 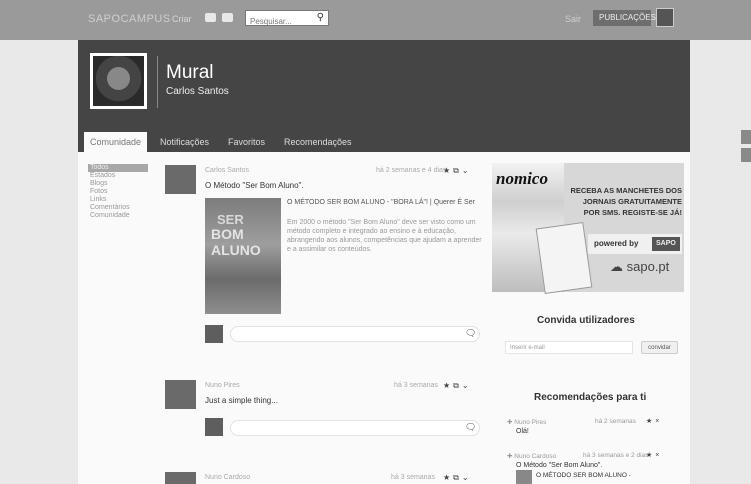 What do you see at coordinates (277, 21) in the screenshot?
I see `search-input` at bounding box center [277, 21].